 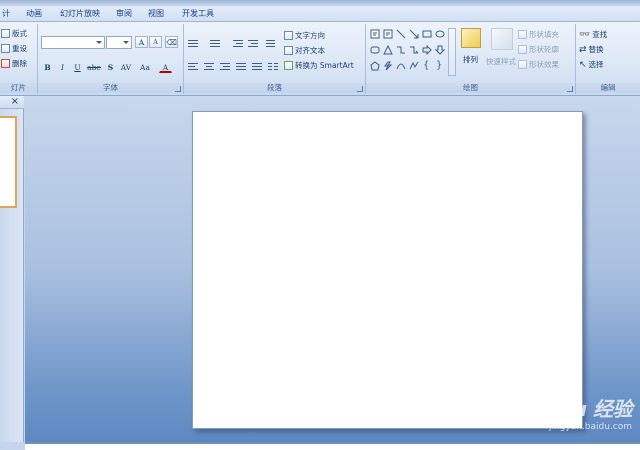 What do you see at coordinates (126, 42) in the screenshot?
I see `chevron-down-icon` at bounding box center [126, 42].